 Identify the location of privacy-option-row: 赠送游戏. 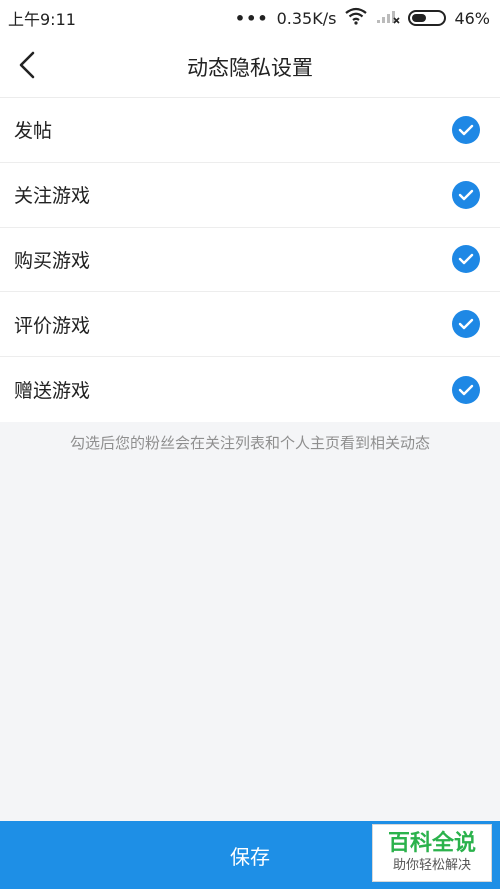
(250, 389).